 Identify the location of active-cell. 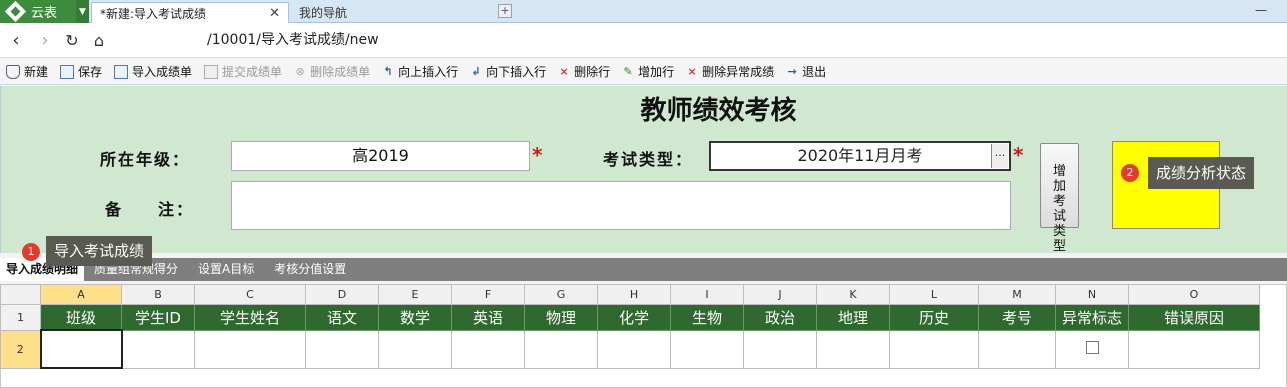
(81, 349).